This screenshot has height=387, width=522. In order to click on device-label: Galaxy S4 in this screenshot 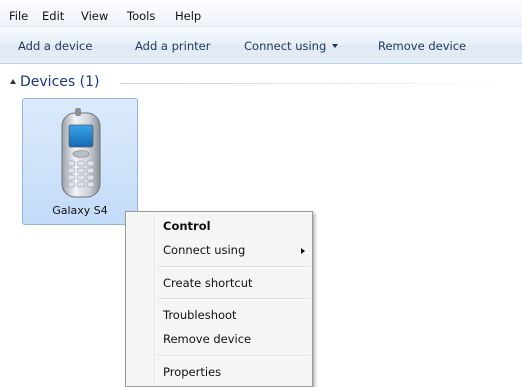, I will do `click(80, 210)`.